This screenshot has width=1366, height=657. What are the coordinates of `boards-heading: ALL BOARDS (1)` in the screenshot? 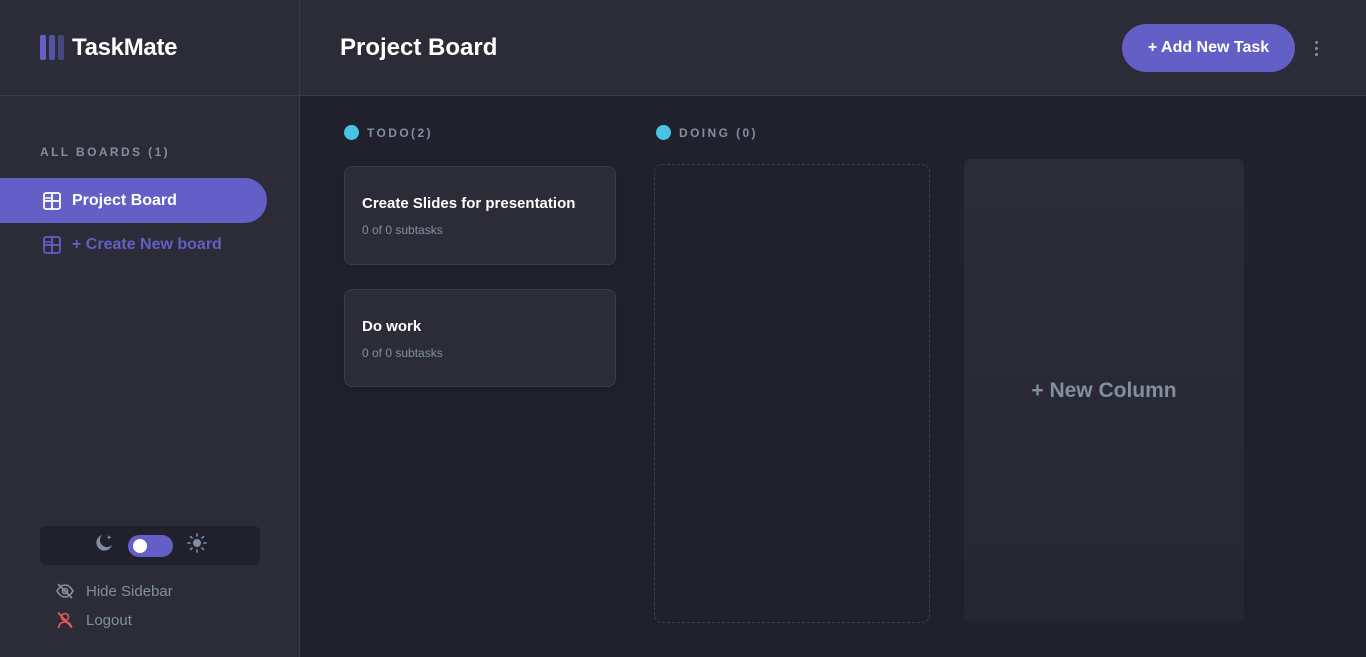 It's located at (105, 152).